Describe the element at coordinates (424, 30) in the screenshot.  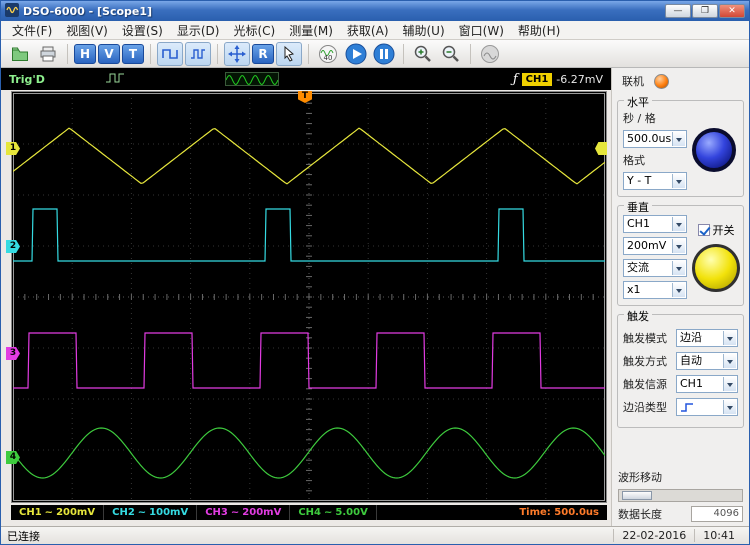
I see `menu-utility: 辅助(U)` at that location.